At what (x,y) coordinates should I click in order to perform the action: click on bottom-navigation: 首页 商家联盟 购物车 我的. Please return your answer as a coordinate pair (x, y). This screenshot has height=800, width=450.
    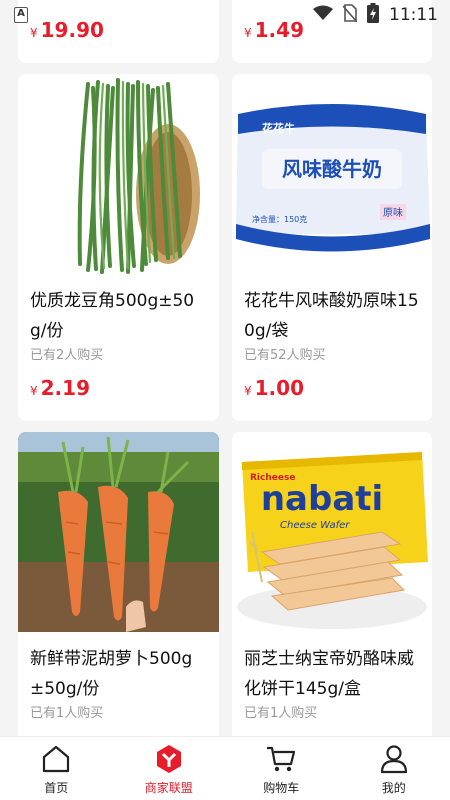
    Looking at the image, I should click on (225, 768).